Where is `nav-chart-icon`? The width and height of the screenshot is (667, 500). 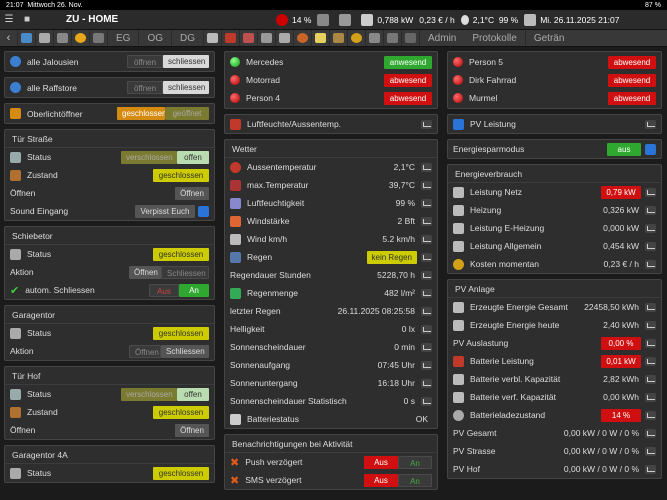
nav-chart-icon is located at coordinates (231, 38).